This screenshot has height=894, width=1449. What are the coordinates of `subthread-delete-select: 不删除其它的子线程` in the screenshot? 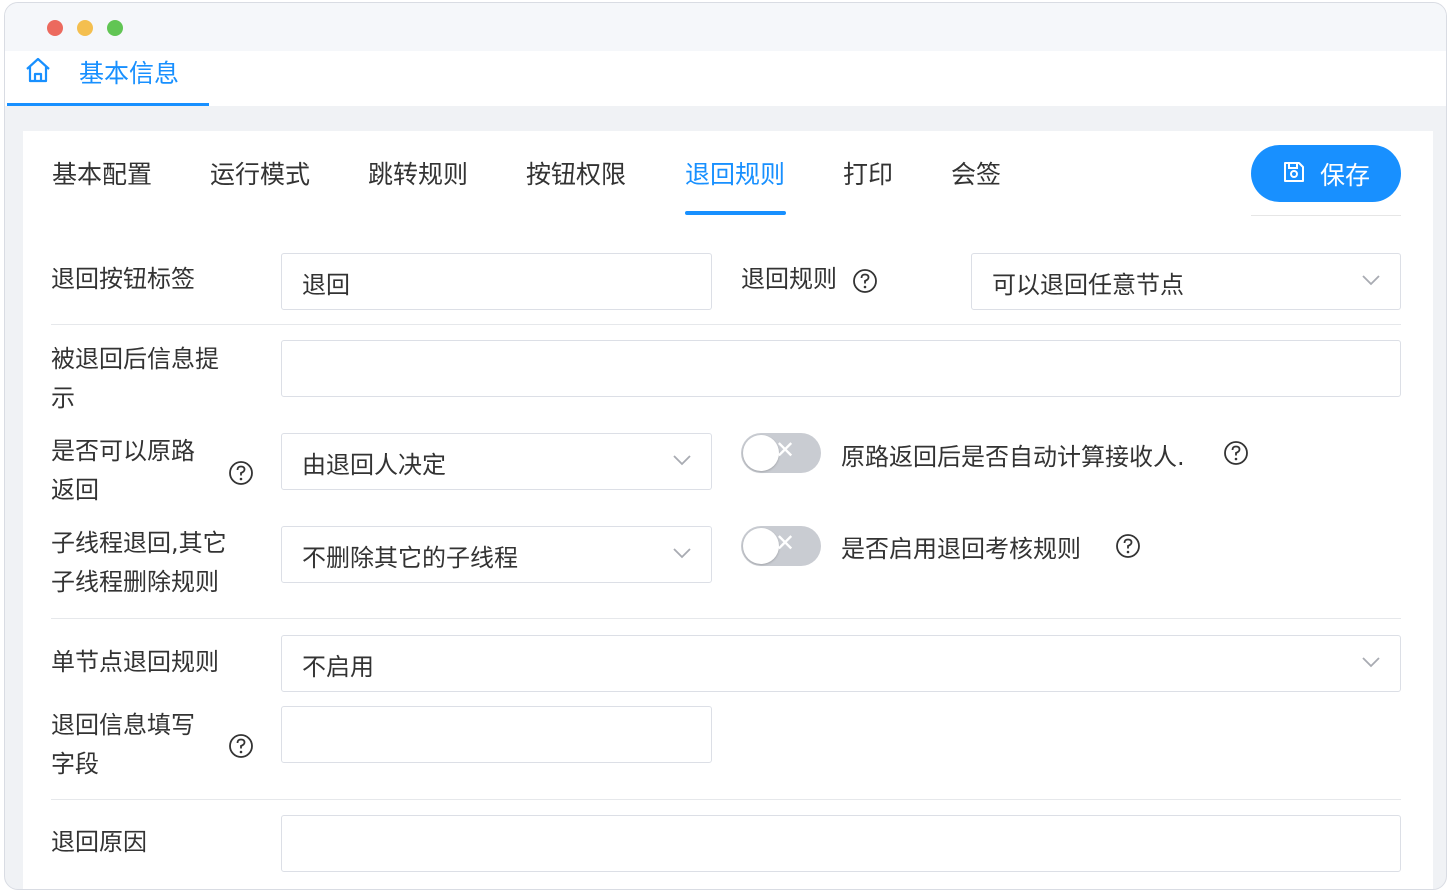 It's located at (496, 554).